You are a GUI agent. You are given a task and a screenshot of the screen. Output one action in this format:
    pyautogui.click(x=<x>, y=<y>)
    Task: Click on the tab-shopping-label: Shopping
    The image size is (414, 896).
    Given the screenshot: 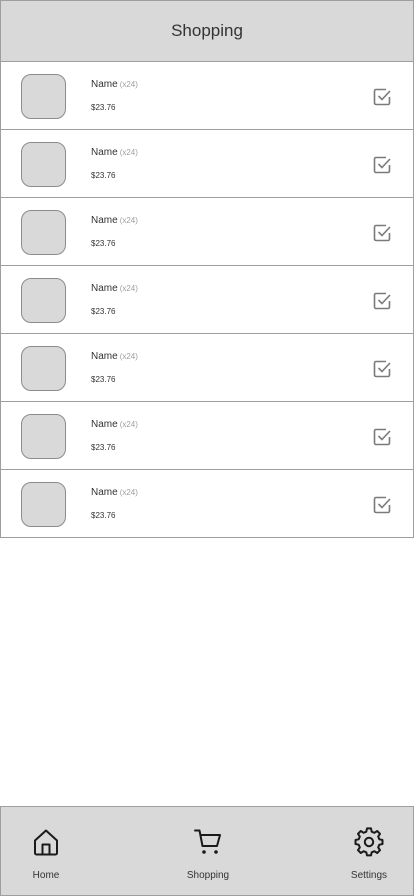 What is the action you would take?
    pyautogui.click(x=208, y=875)
    